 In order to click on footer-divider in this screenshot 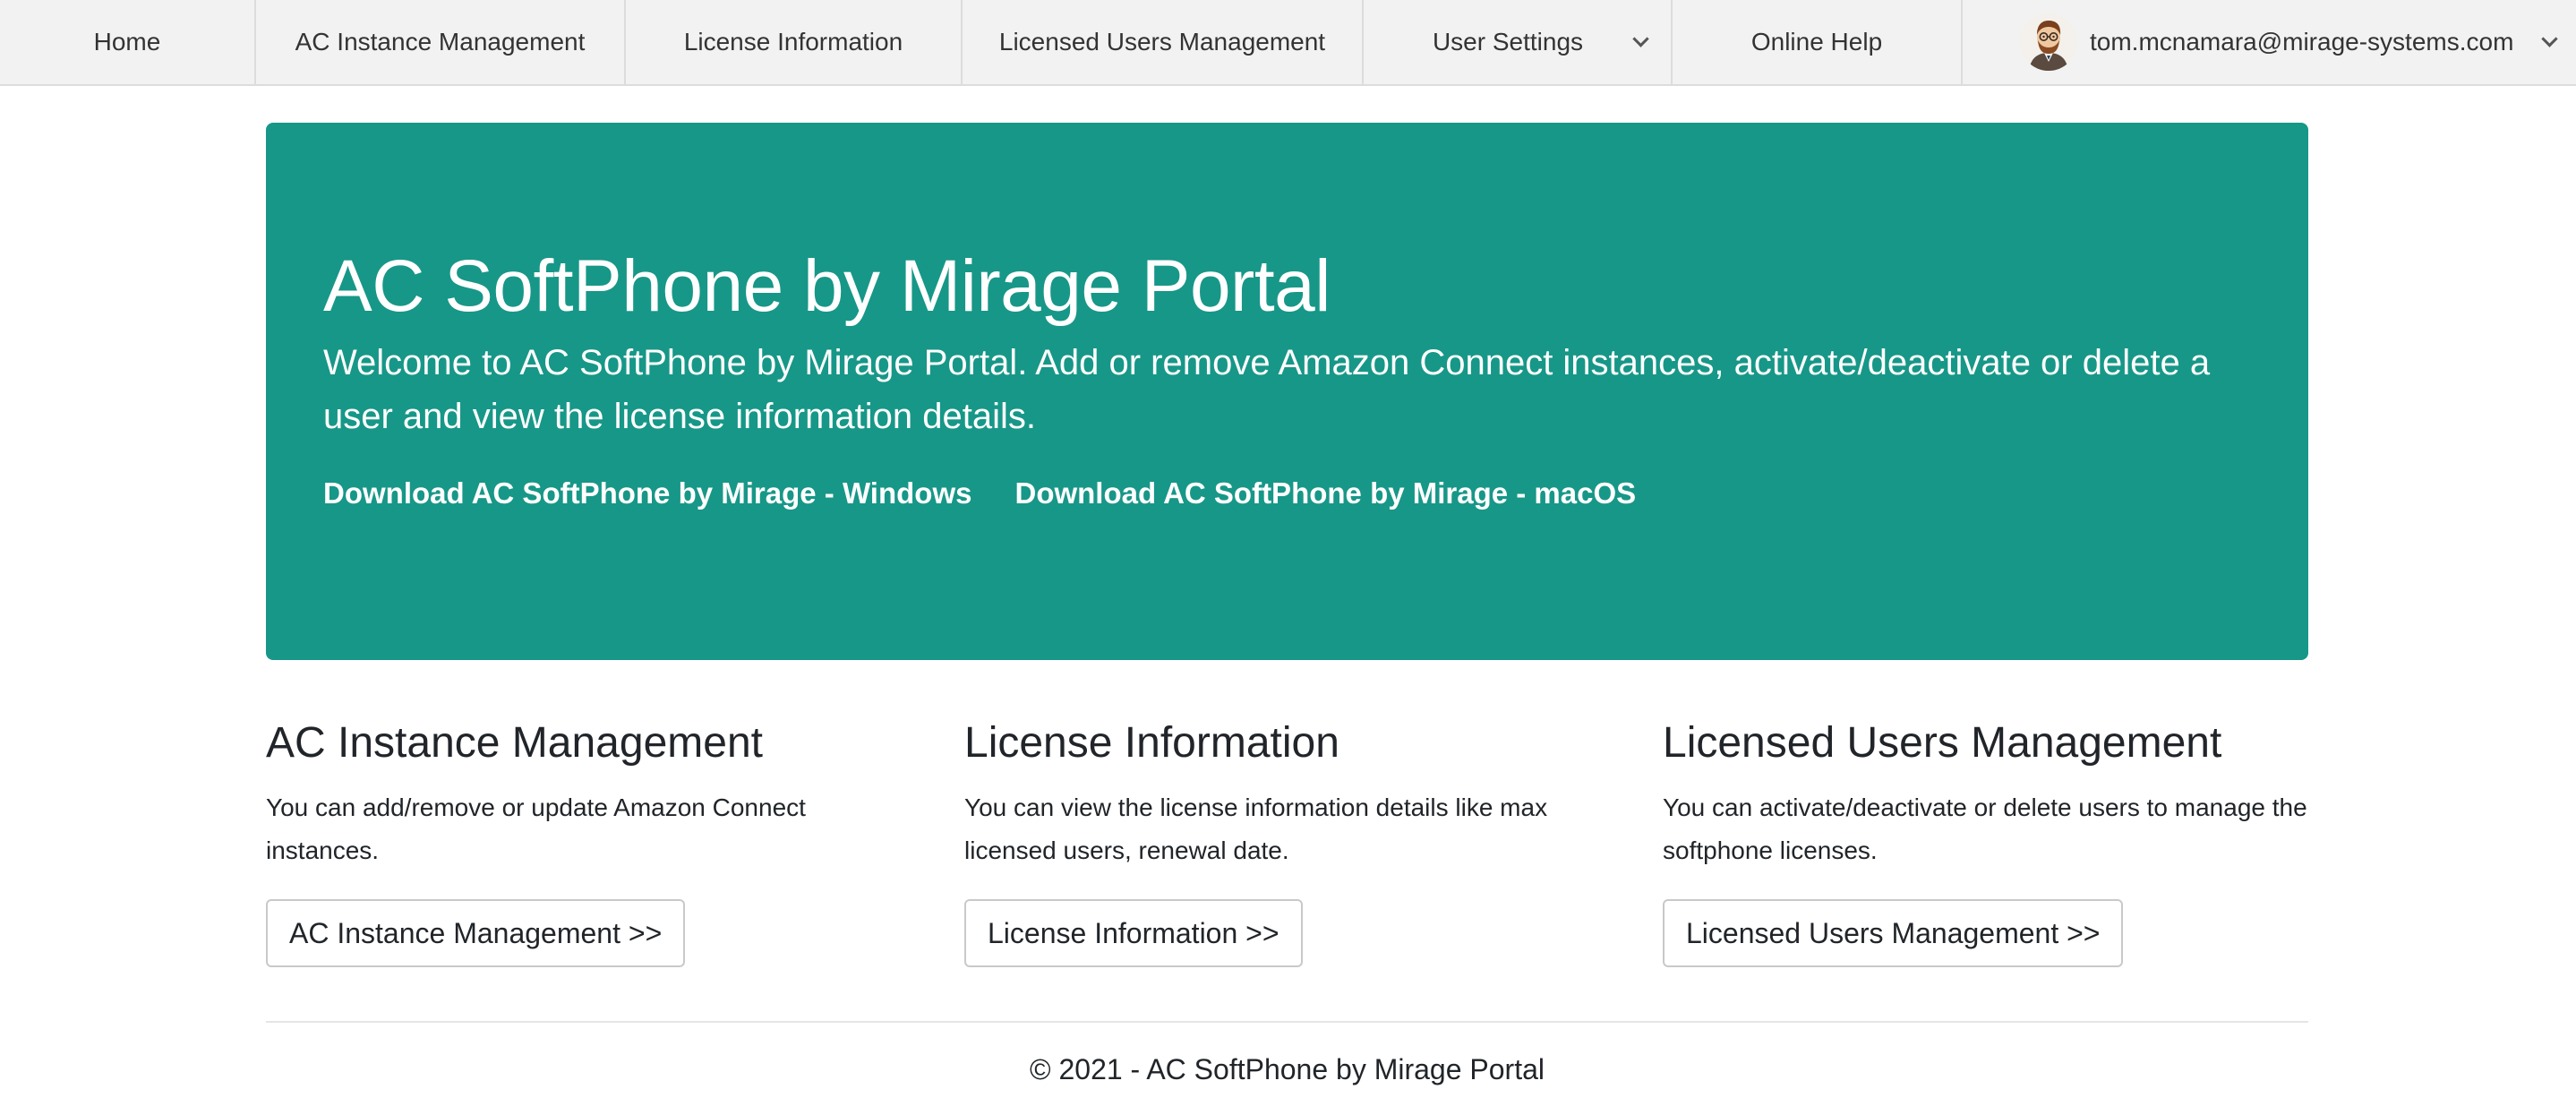, I will do `click(1287, 1022)`.